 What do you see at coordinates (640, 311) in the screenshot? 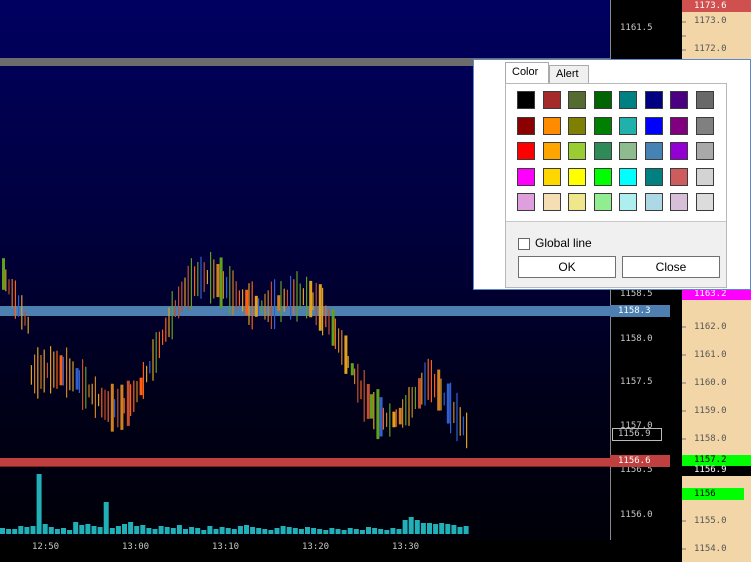
I see `level-upper-marker: 1158.3` at bounding box center [640, 311].